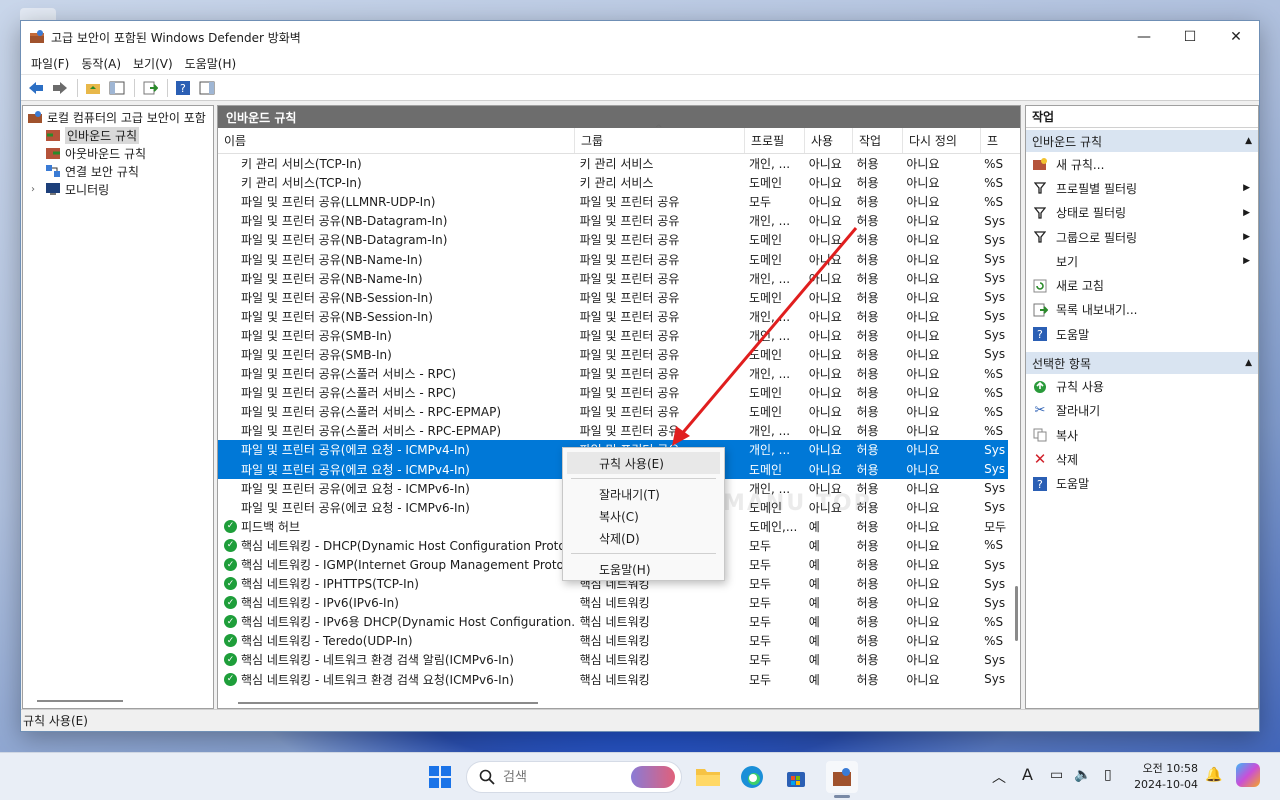 Image resolution: width=1280 pixels, height=800 pixels. Describe the element at coordinates (1027, 774) in the screenshot. I see `ime-indicator: A` at that location.